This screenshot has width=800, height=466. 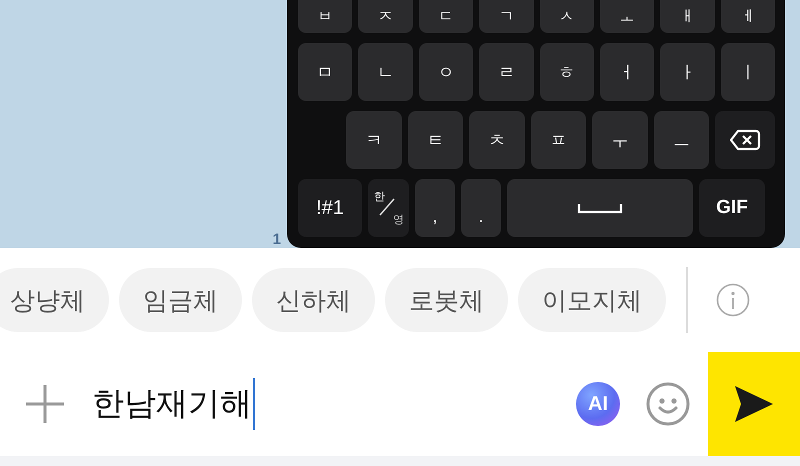 What do you see at coordinates (627, 16) in the screenshot?
I see `key: ㅗ` at bounding box center [627, 16].